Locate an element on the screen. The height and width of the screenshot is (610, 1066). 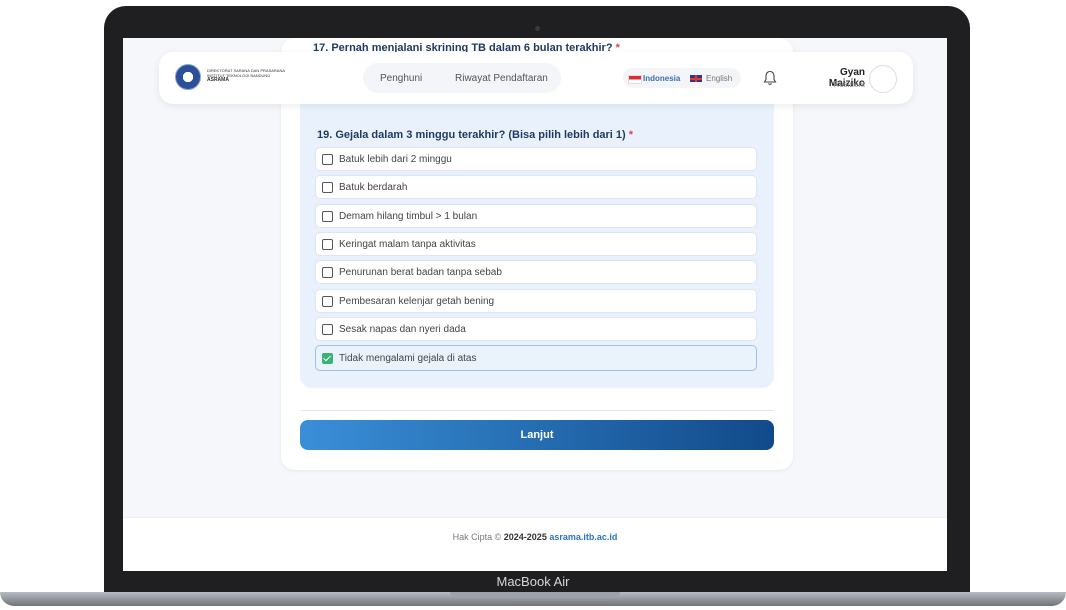
divider is located at coordinates (537, 410).